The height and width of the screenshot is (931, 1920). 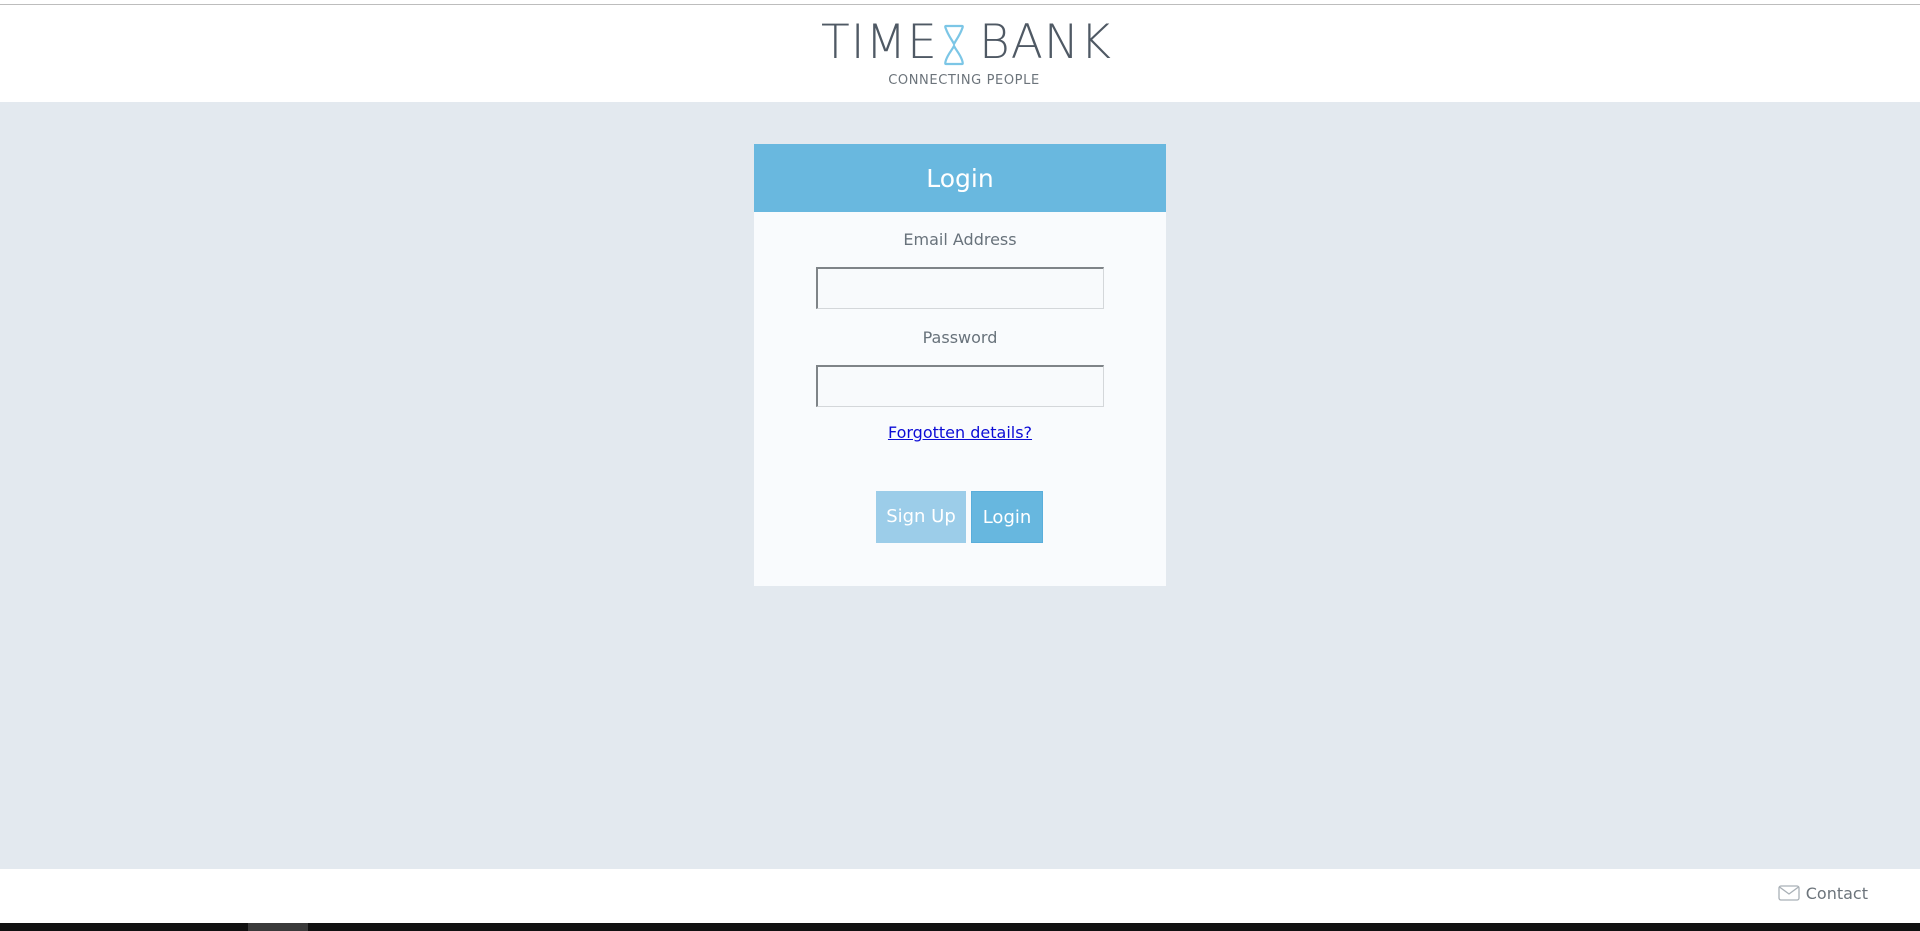 I want to click on mail-icon, so click(x=1789, y=893).